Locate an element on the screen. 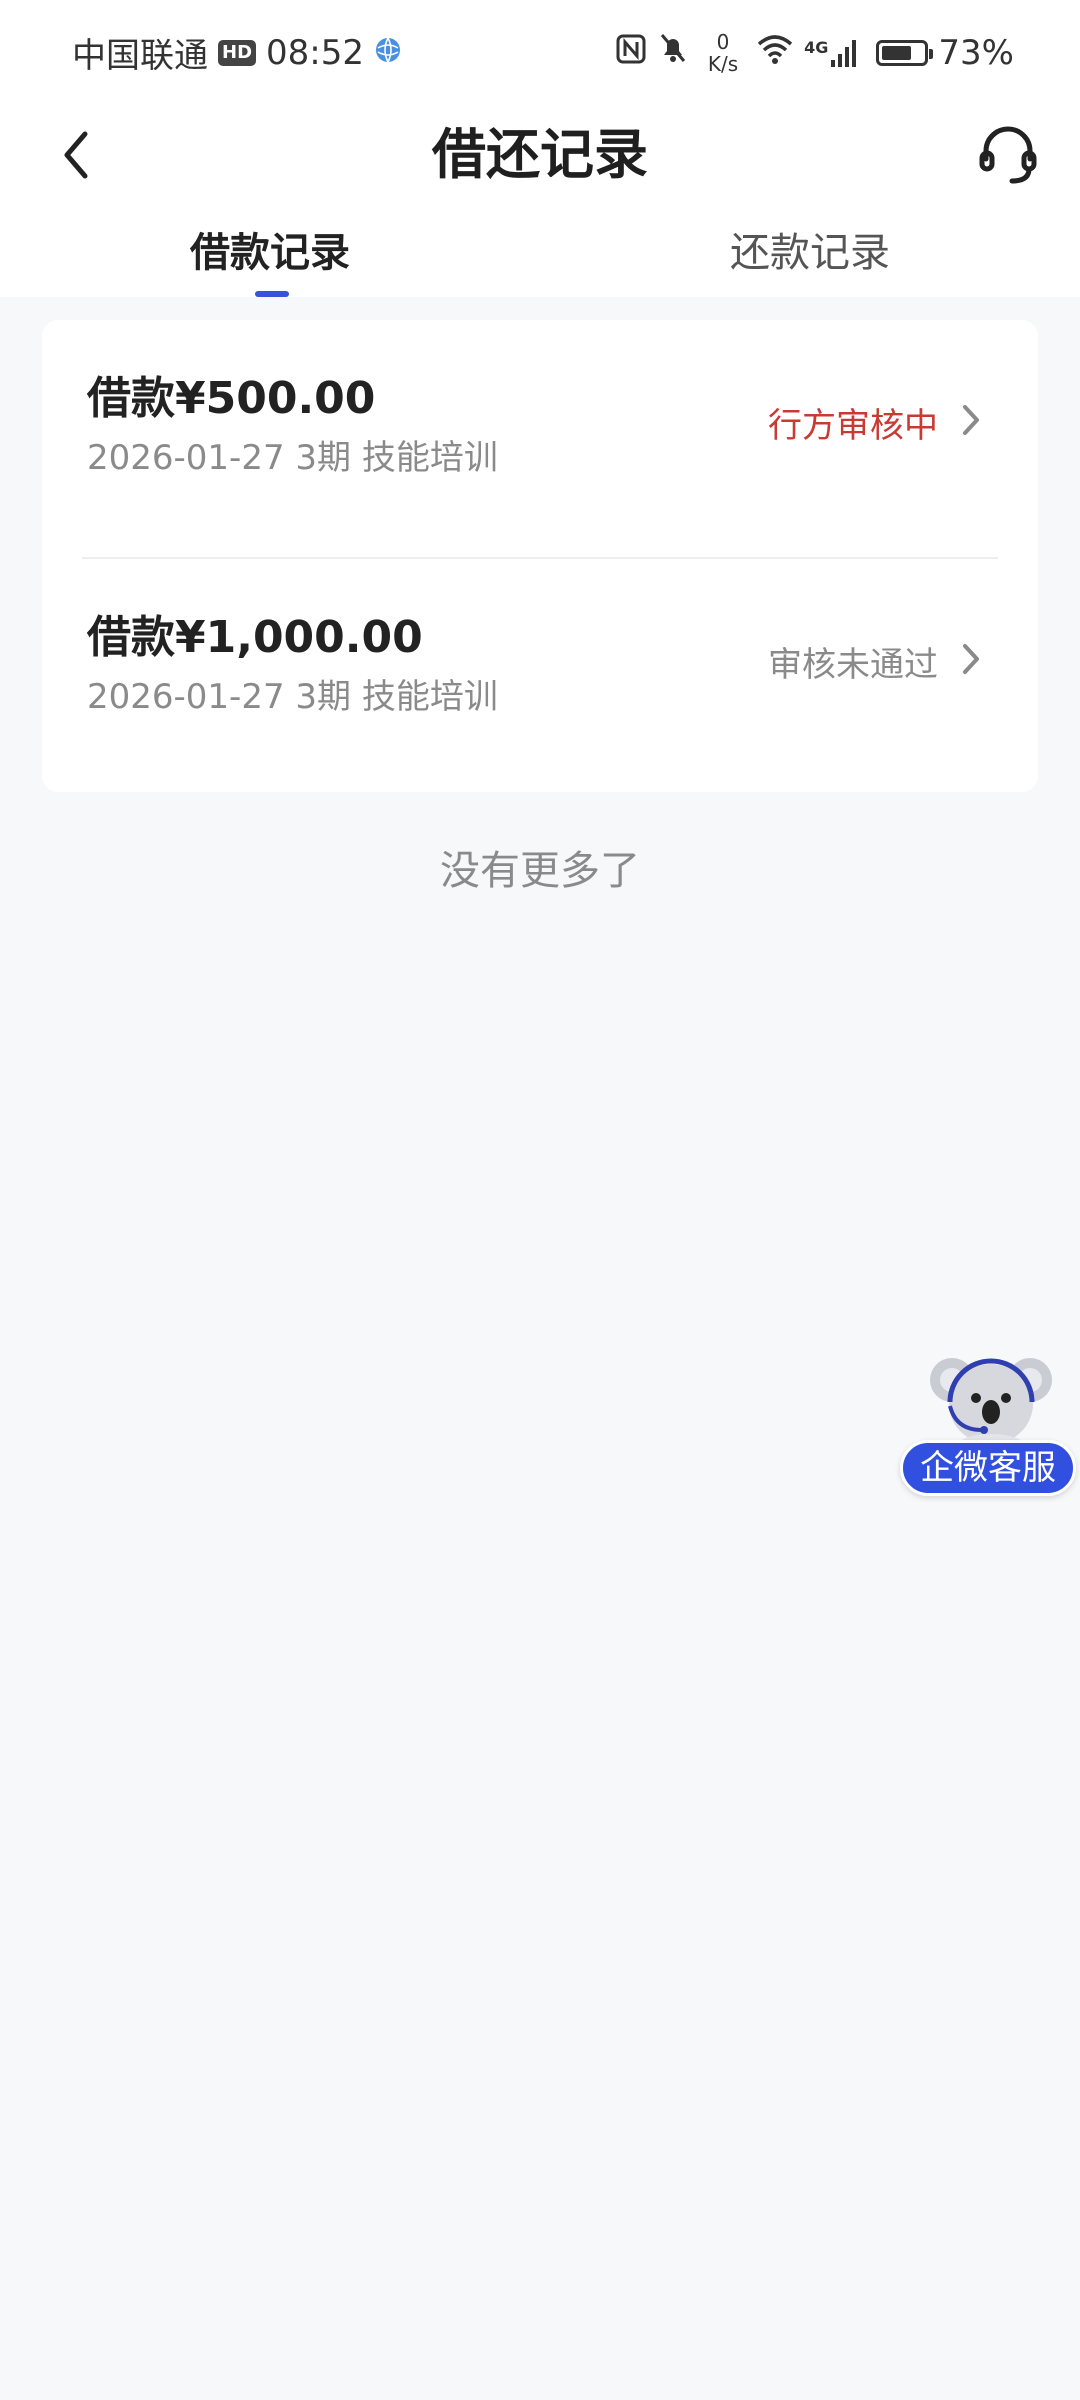 The image size is (1080, 2400). tab-label: 还款记录 is located at coordinates (810, 253).